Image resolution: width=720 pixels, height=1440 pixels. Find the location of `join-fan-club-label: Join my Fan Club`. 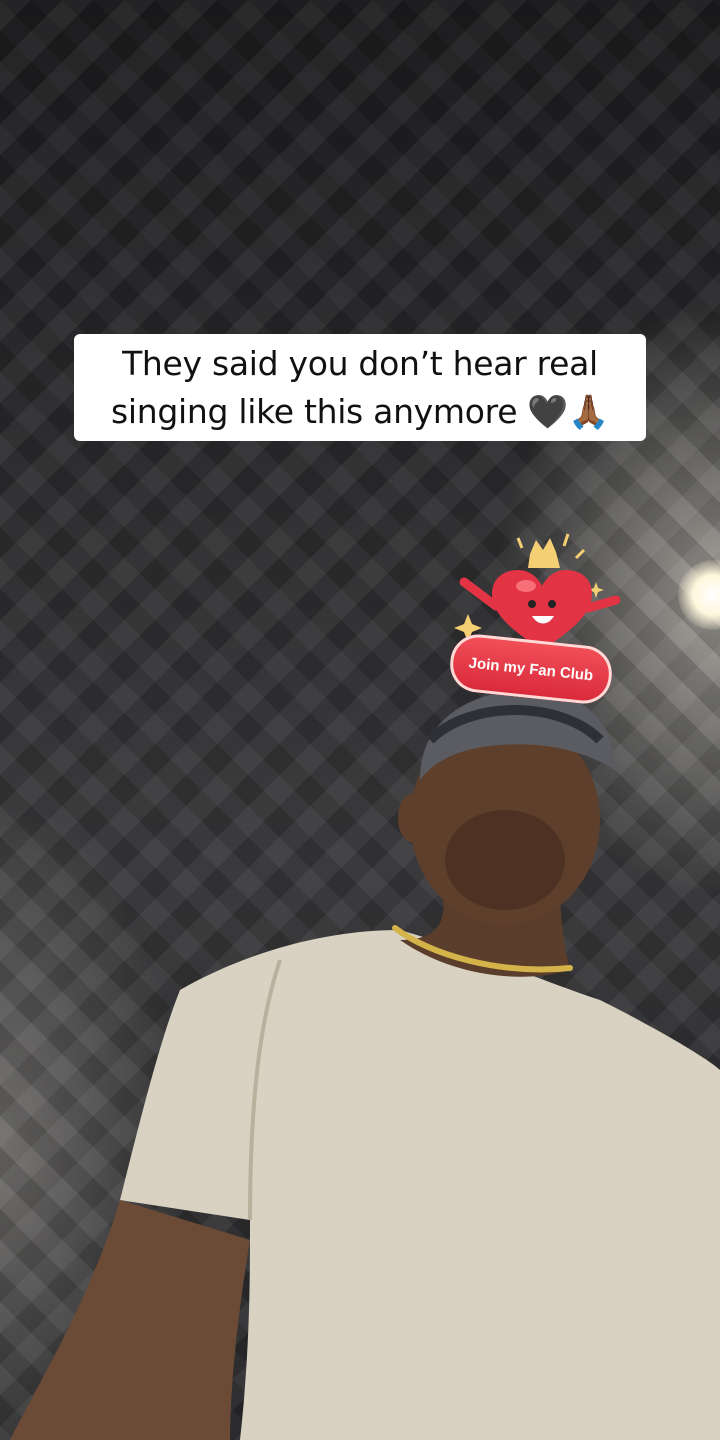

join-fan-club-label: Join my Fan Club is located at coordinates (531, 669).